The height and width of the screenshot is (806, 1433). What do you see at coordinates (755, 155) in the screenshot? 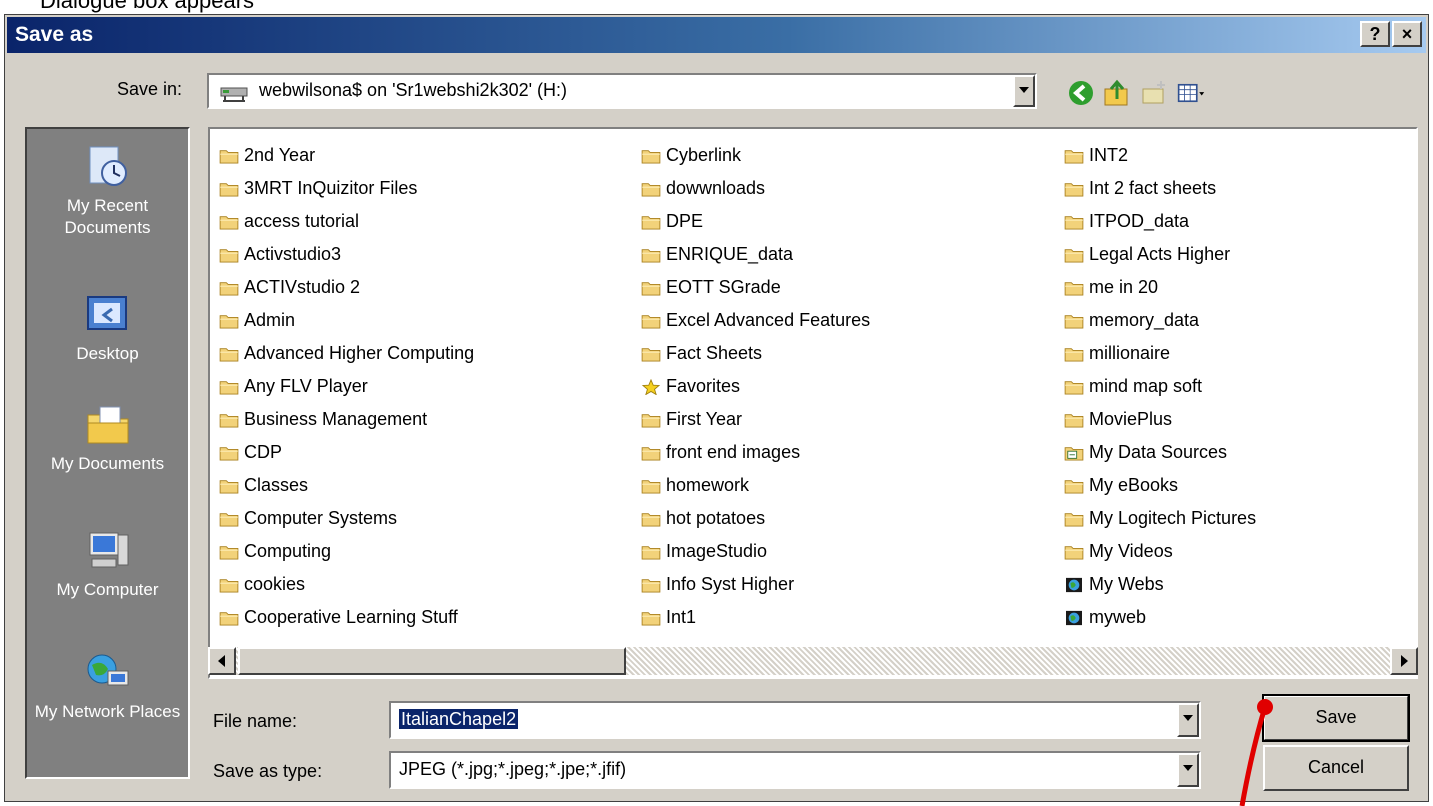
I see `file-item: Cyberlink` at bounding box center [755, 155].